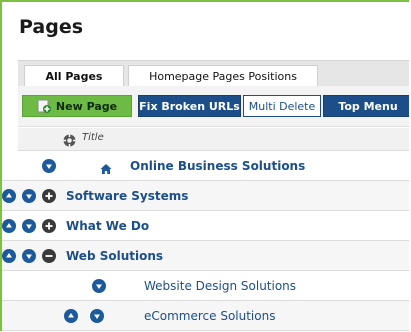  What do you see at coordinates (205, 196) in the screenshot?
I see `table-row: Software Systems` at bounding box center [205, 196].